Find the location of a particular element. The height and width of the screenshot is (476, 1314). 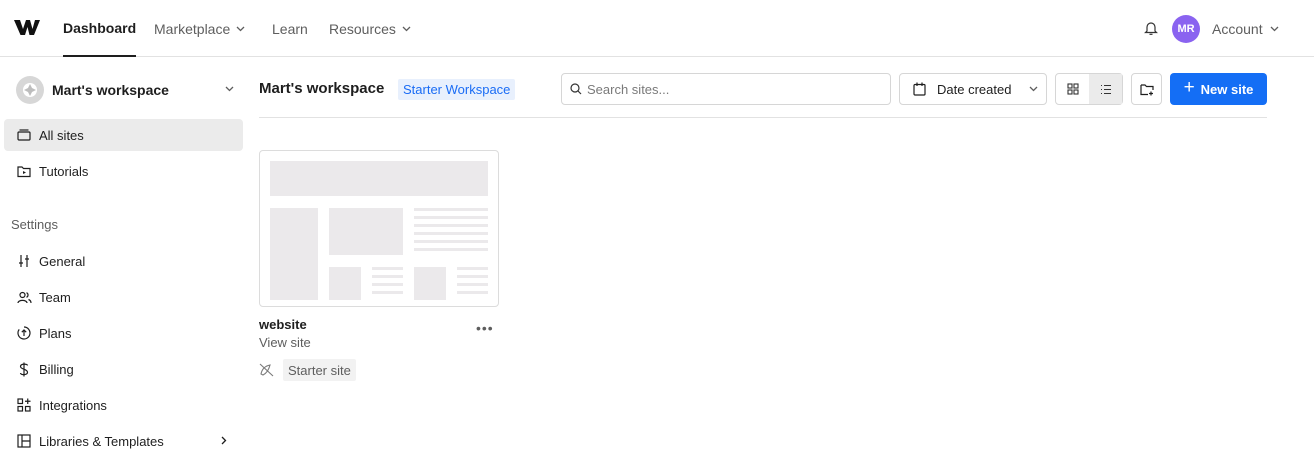

page-title: Mart's workspace is located at coordinates (322, 88).